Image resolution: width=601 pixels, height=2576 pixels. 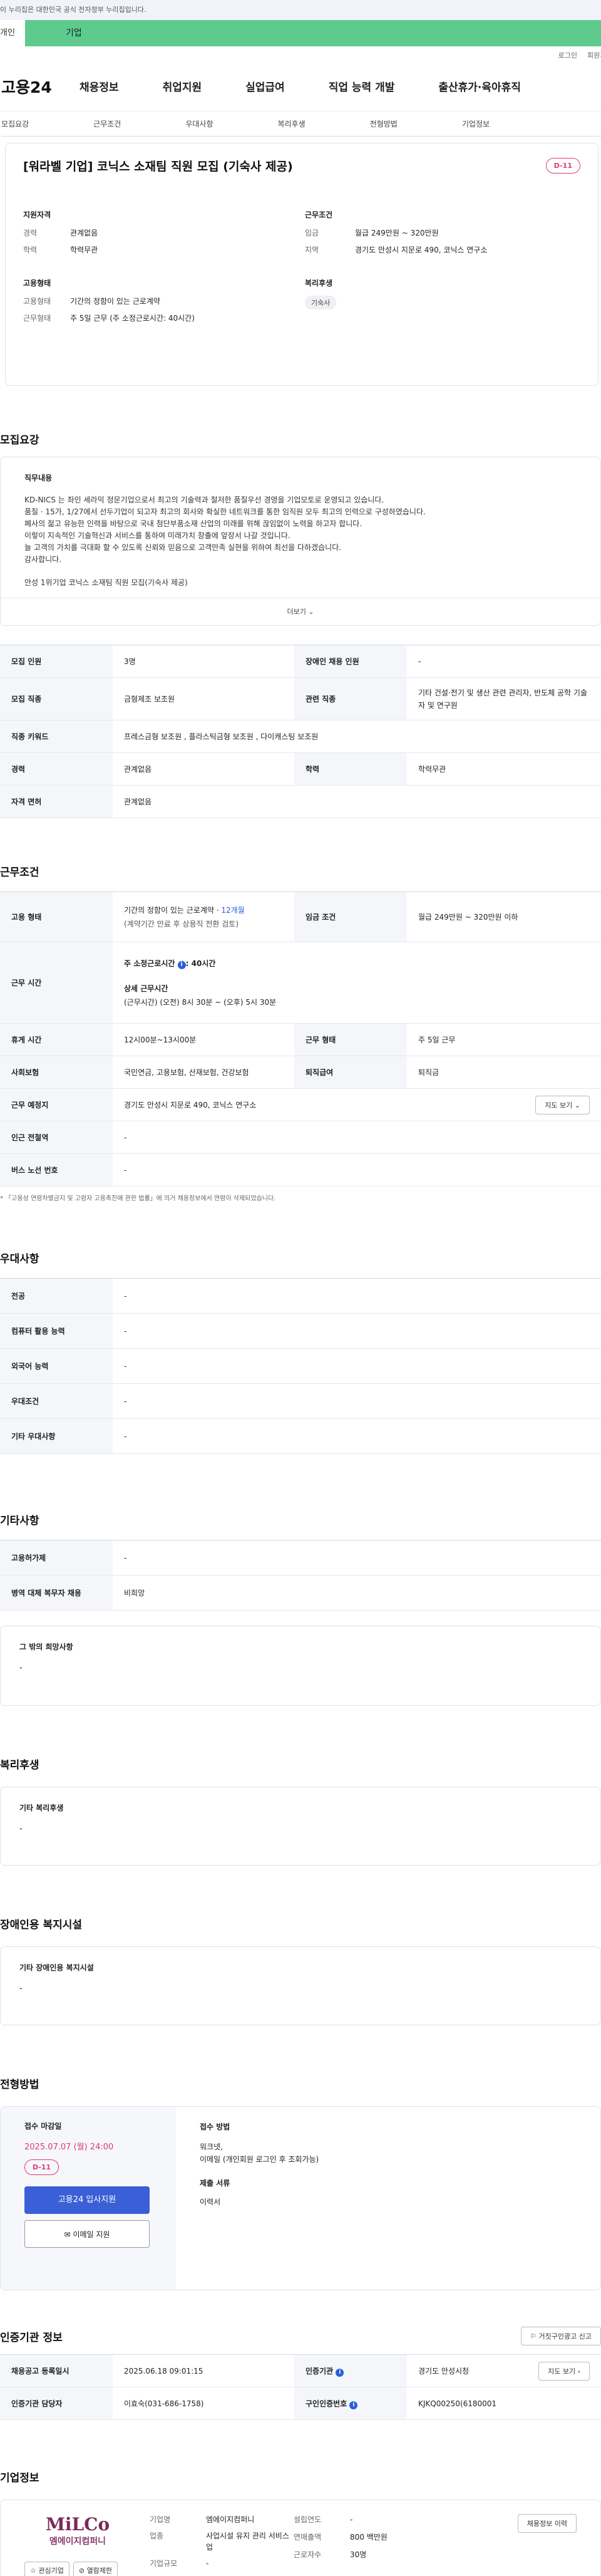 What do you see at coordinates (547, 2523) in the screenshot?
I see `jobs-history-button: 채용정보 이력` at bounding box center [547, 2523].